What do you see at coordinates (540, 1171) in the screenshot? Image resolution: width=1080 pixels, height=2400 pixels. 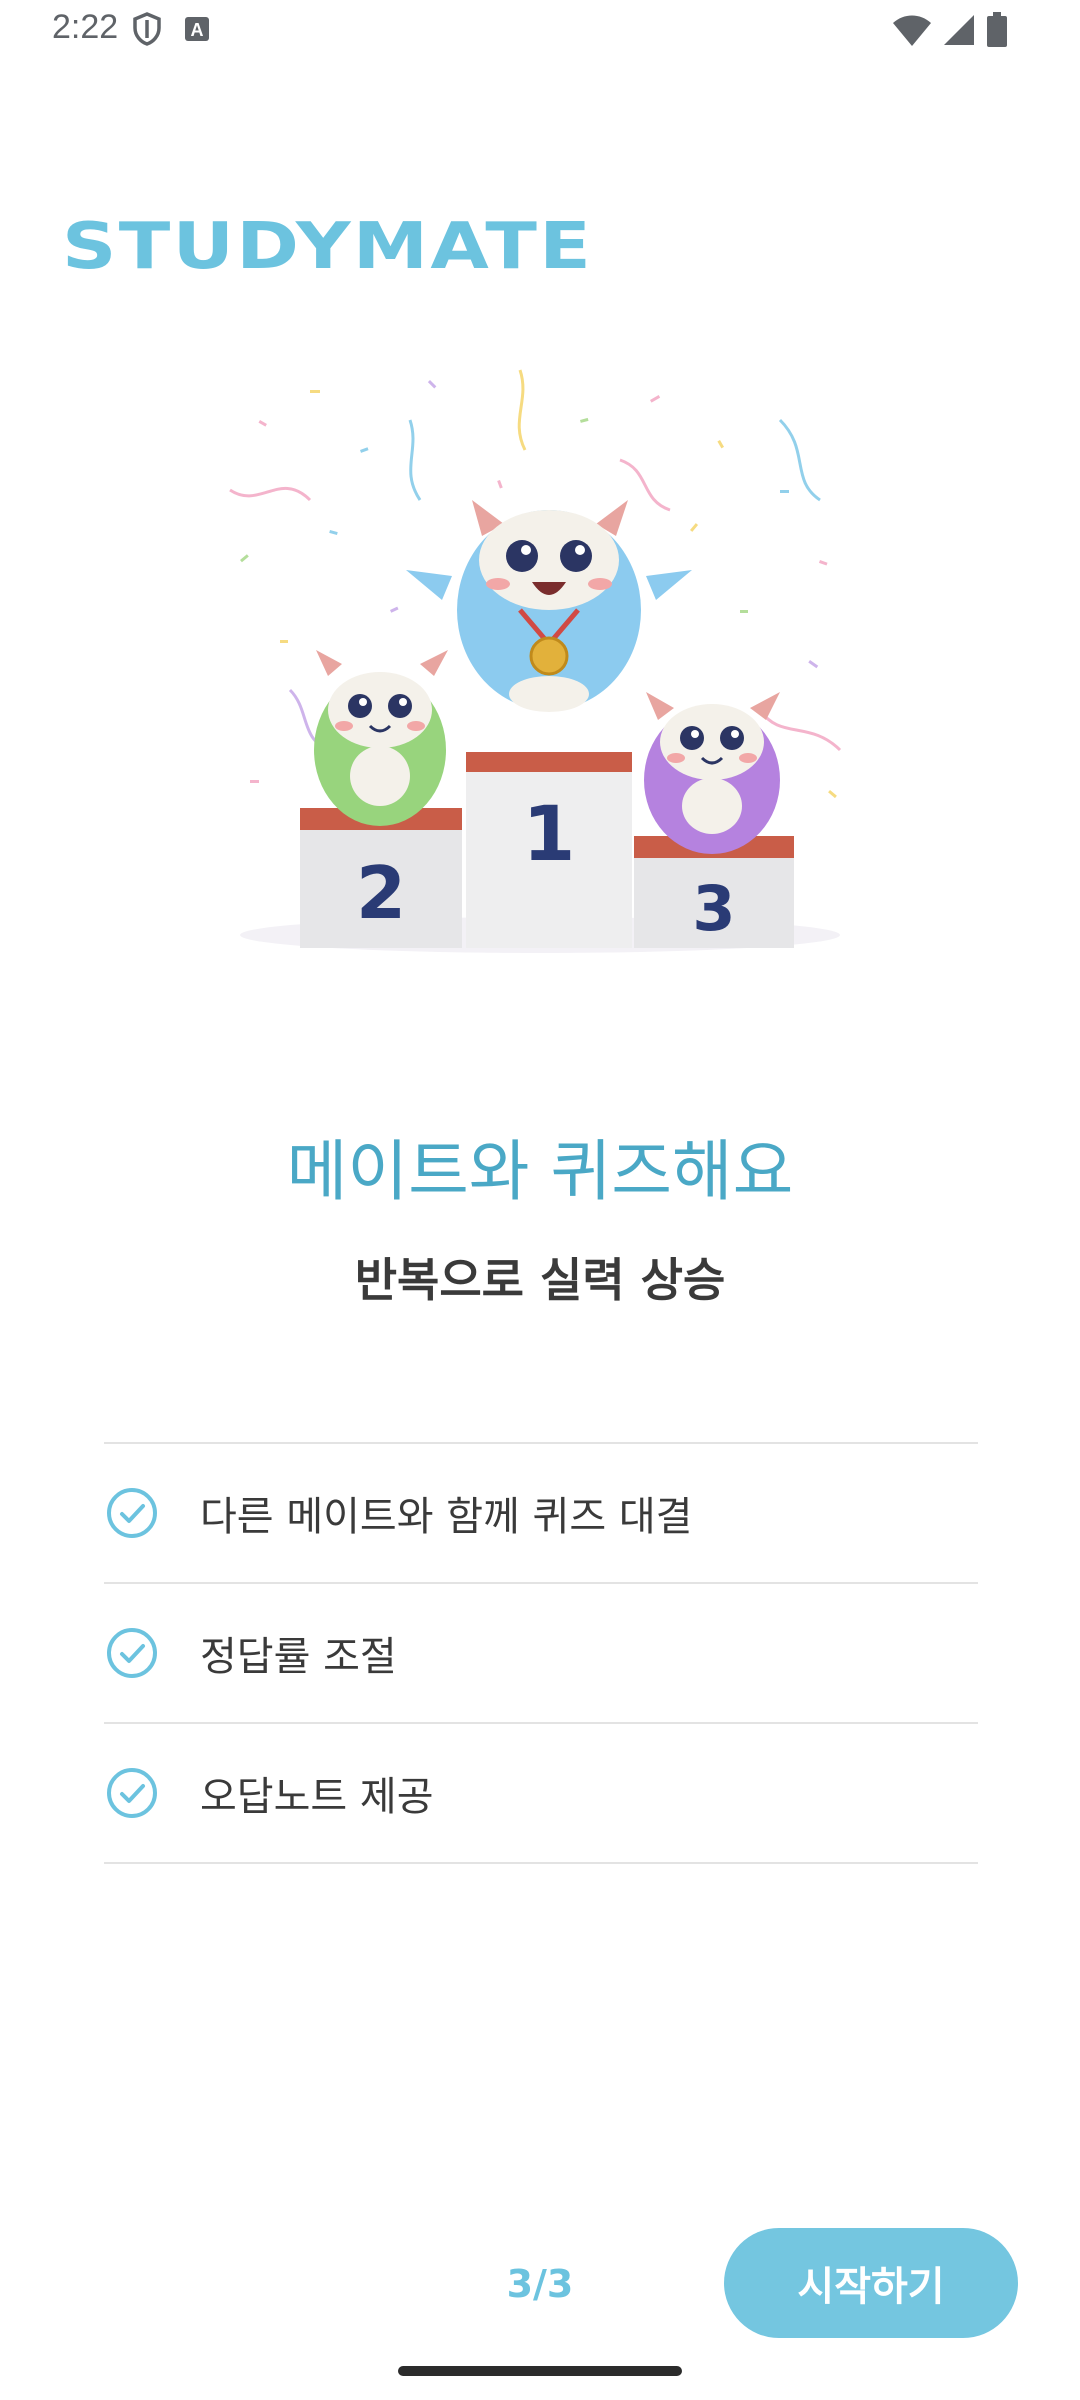 I see `onboarding-title: 메이트와 퀴즈해요` at bounding box center [540, 1171].